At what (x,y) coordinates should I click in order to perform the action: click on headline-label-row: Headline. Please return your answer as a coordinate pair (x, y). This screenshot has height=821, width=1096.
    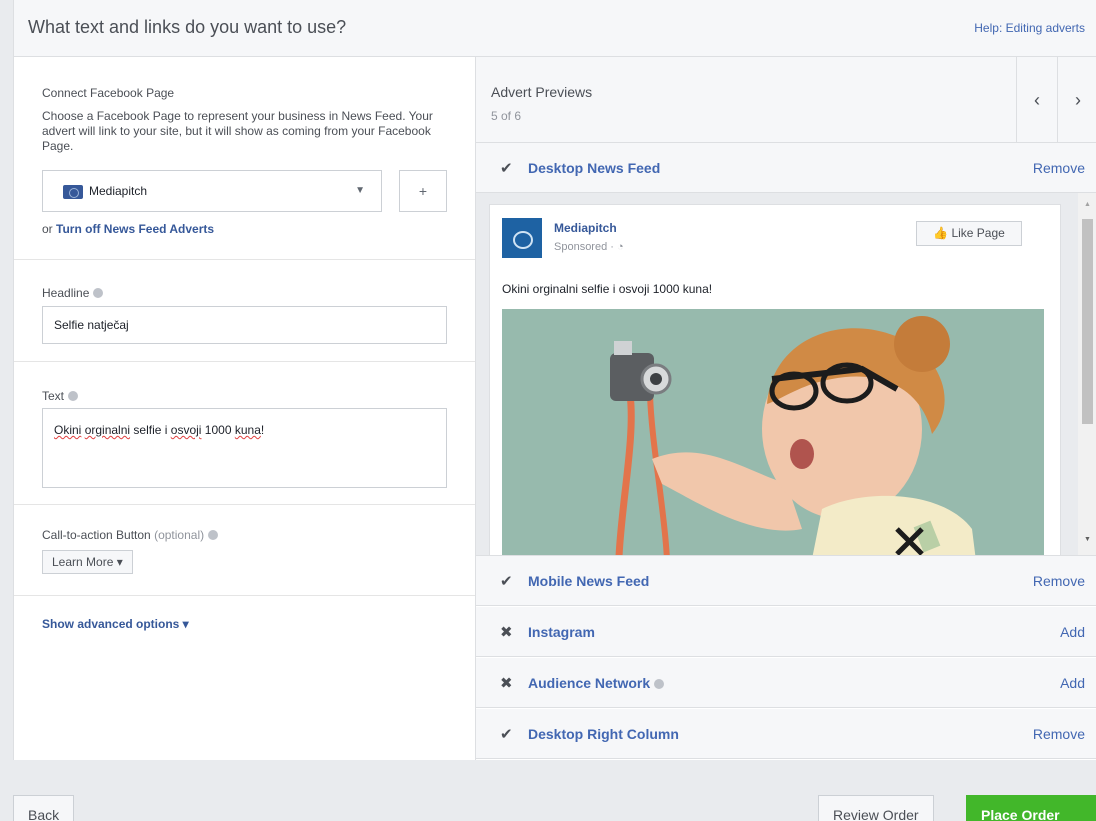
    Looking at the image, I should click on (73, 293).